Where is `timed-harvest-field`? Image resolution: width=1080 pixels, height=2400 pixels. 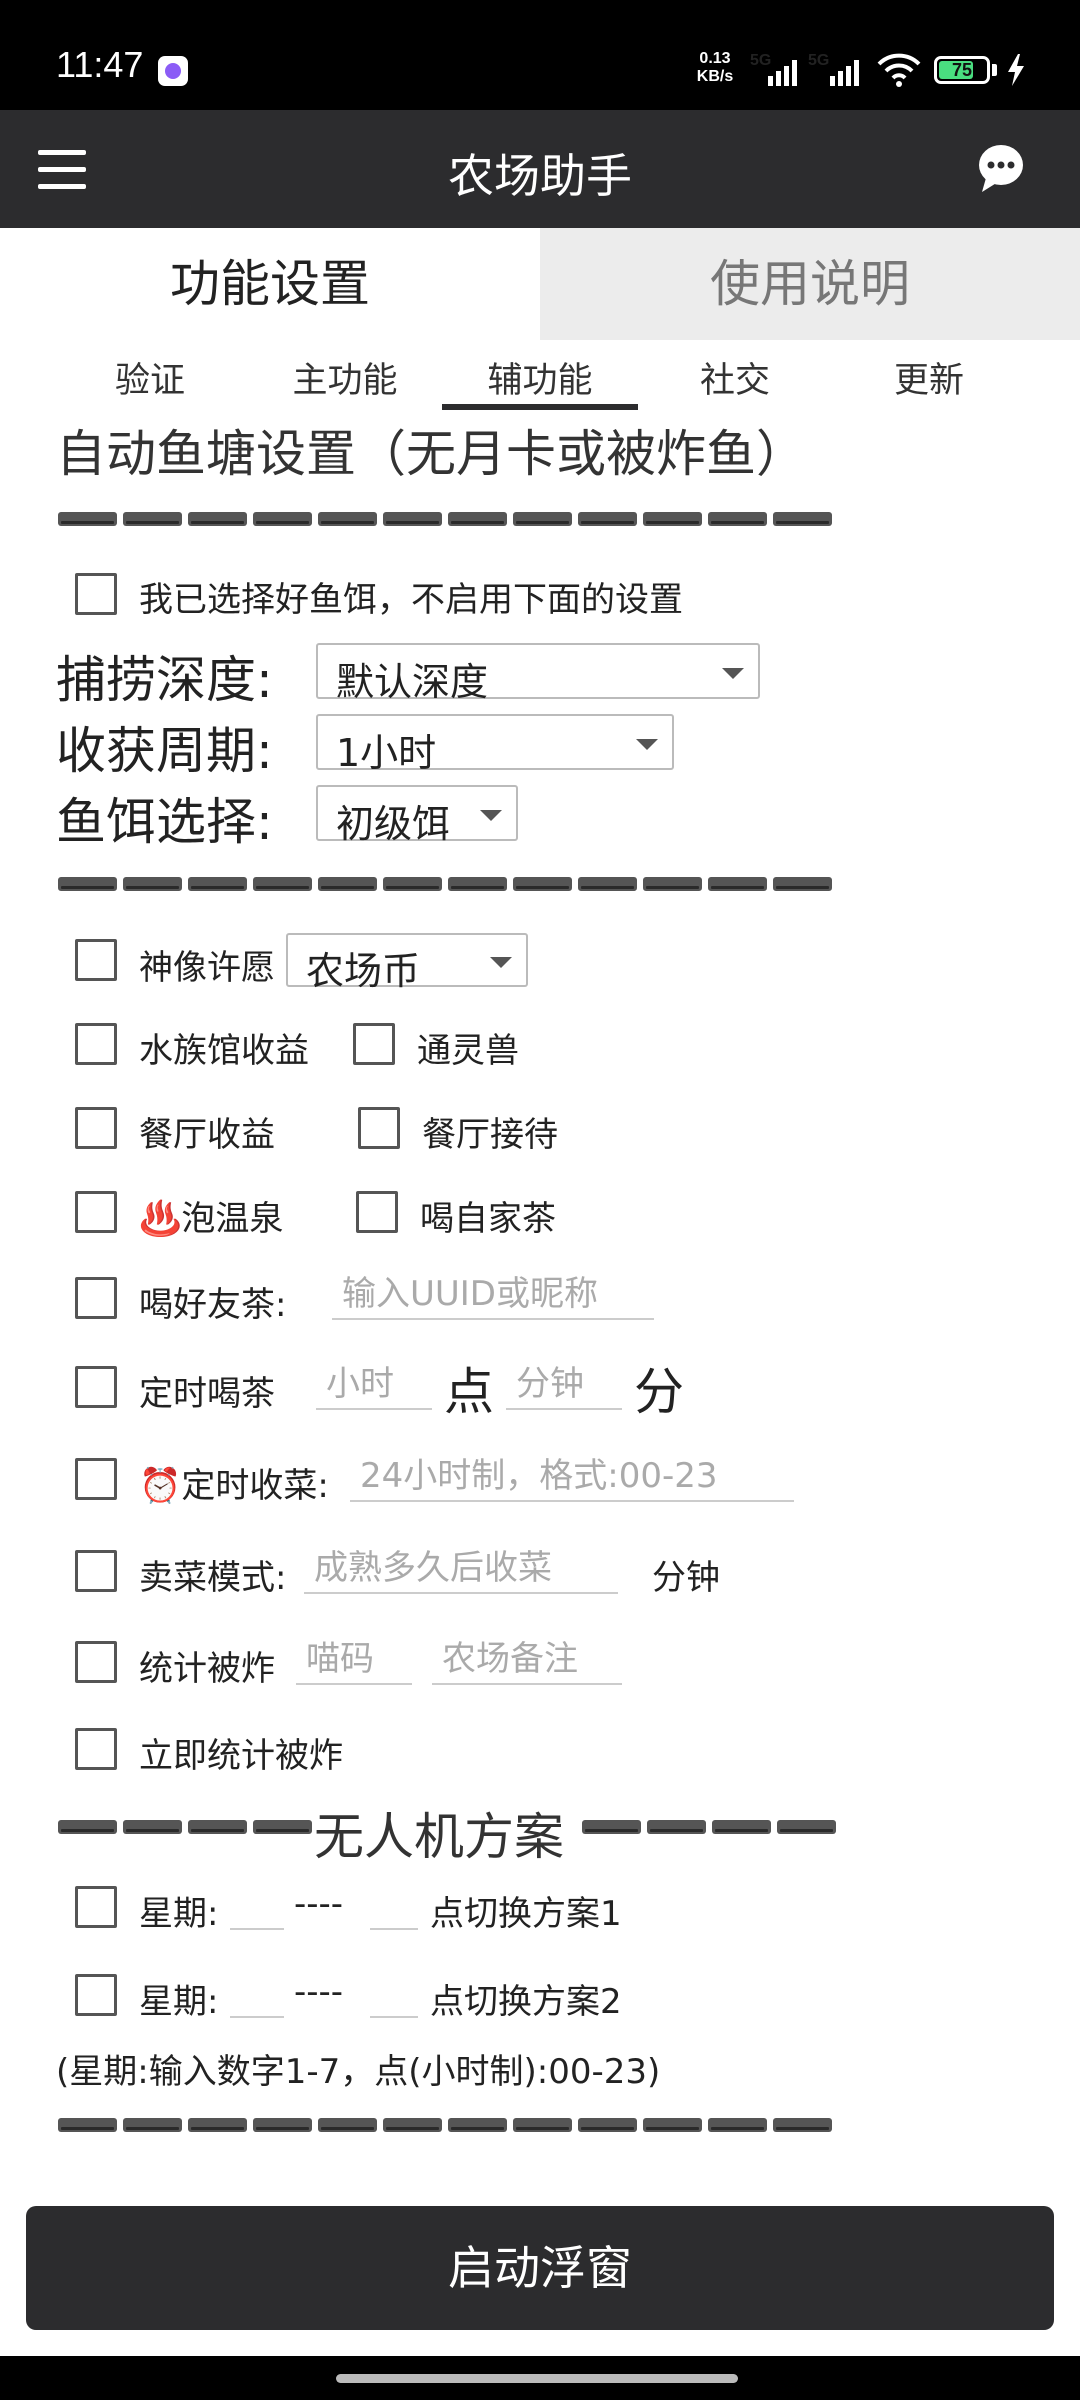 timed-harvest-field is located at coordinates (572, 1477).